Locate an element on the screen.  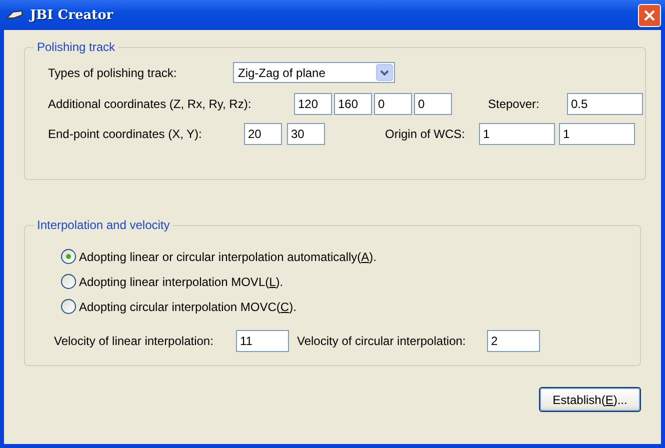
group-title: Interpolation and velocity is located at coordinates (103, 225).